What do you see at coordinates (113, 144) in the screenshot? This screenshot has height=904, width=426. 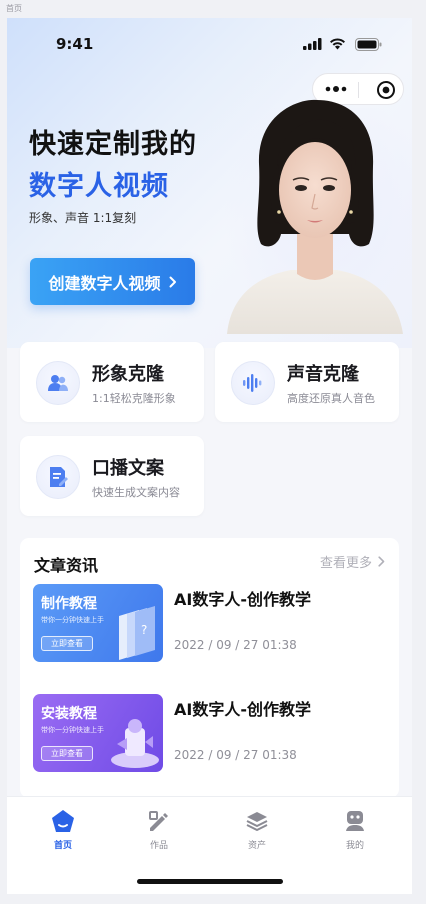 I see `hero-headline-line1: 快速定制我的` at bounding box center [113, 144].